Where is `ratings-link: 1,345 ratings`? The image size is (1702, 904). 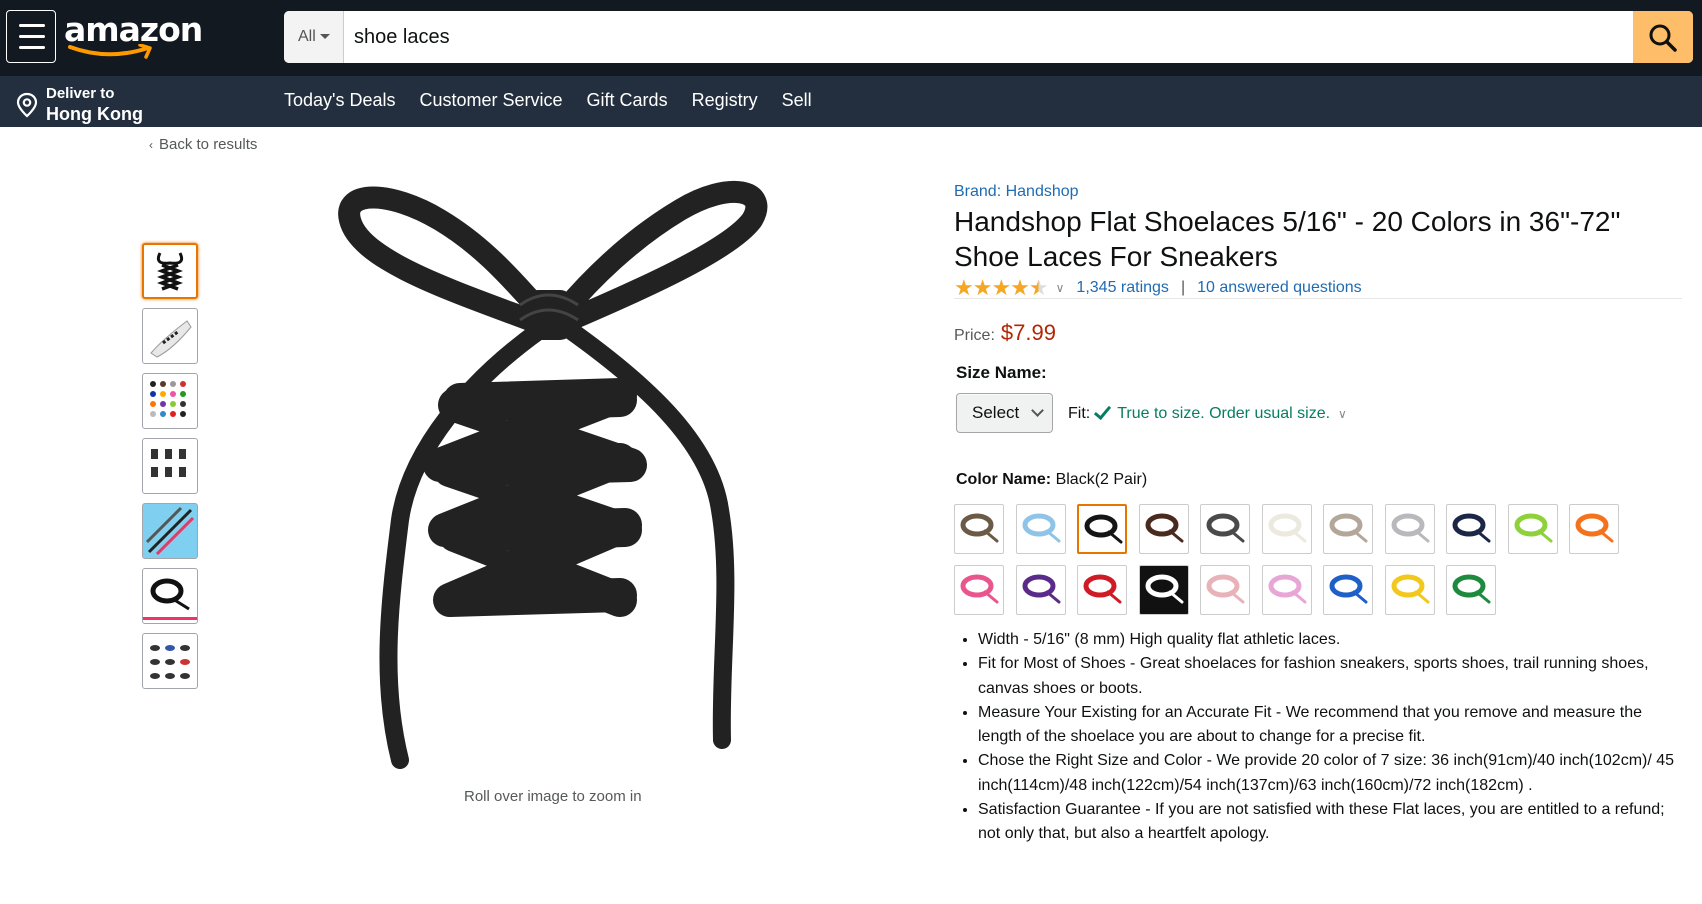
ratings-link: 1,345 ratings is located at coordinates (1122, 288).